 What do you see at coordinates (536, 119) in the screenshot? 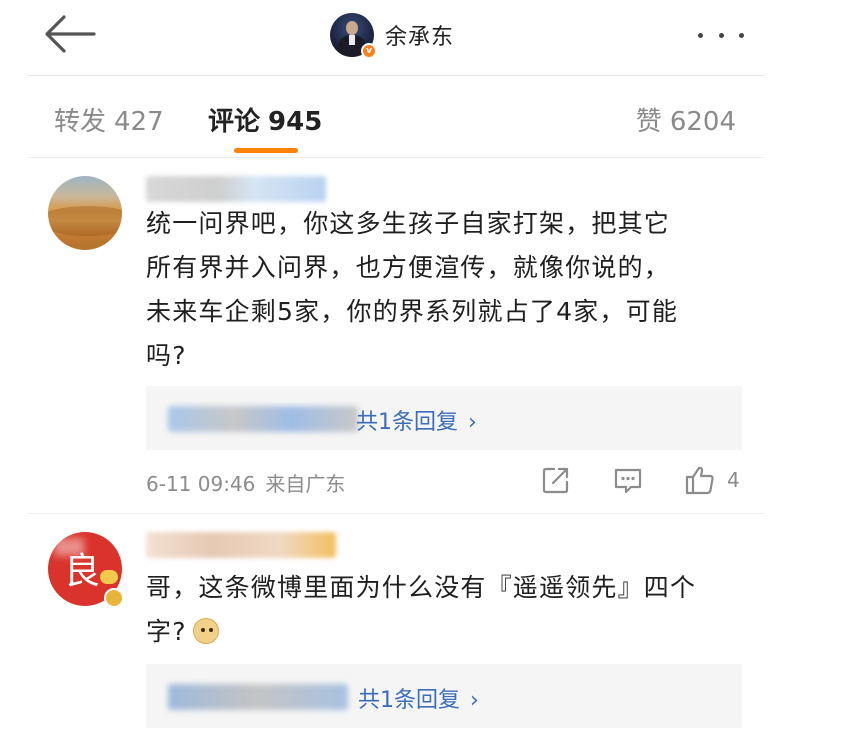
I see `tab-comment: 评论 945` at bounding box center [536, 119].